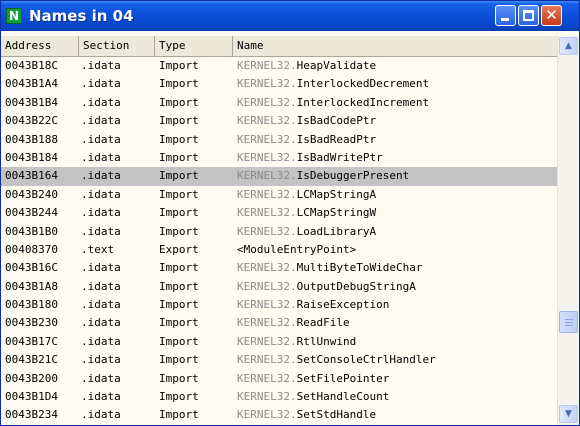 The image size is (580, 426). I want to click on symbol-name: IsBadWritePtr, so click(339, 157).